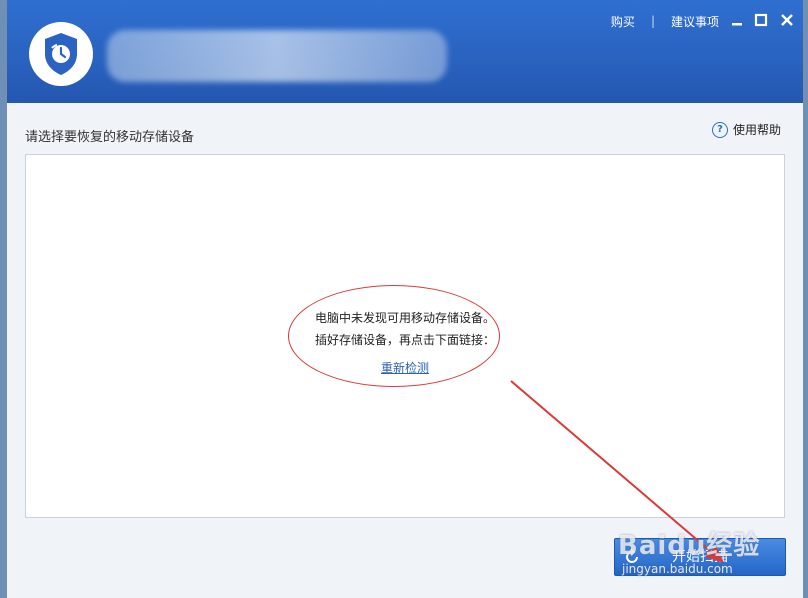 This screenshot has width=808, height=598. What do you see at coordinates (677, 569) in the screenshot?
I see `watermark-url: jingyan.baidu.com` at bounding box center [677, 569].